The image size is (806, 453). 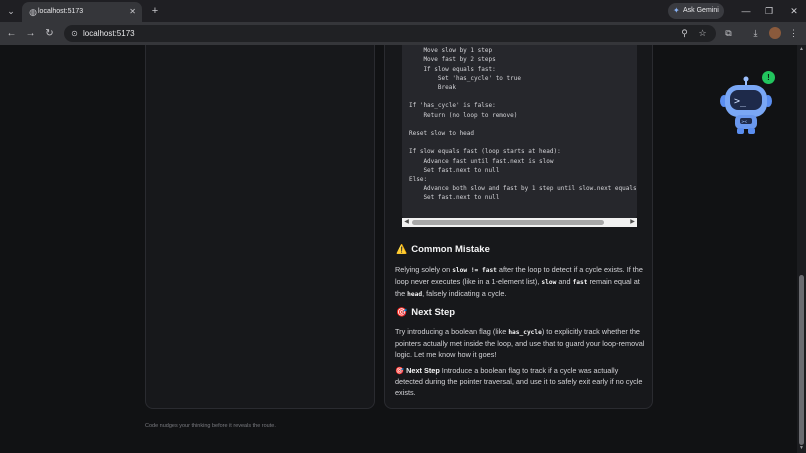 I want to click on back-icon: ←, so click(x=11, y=33).